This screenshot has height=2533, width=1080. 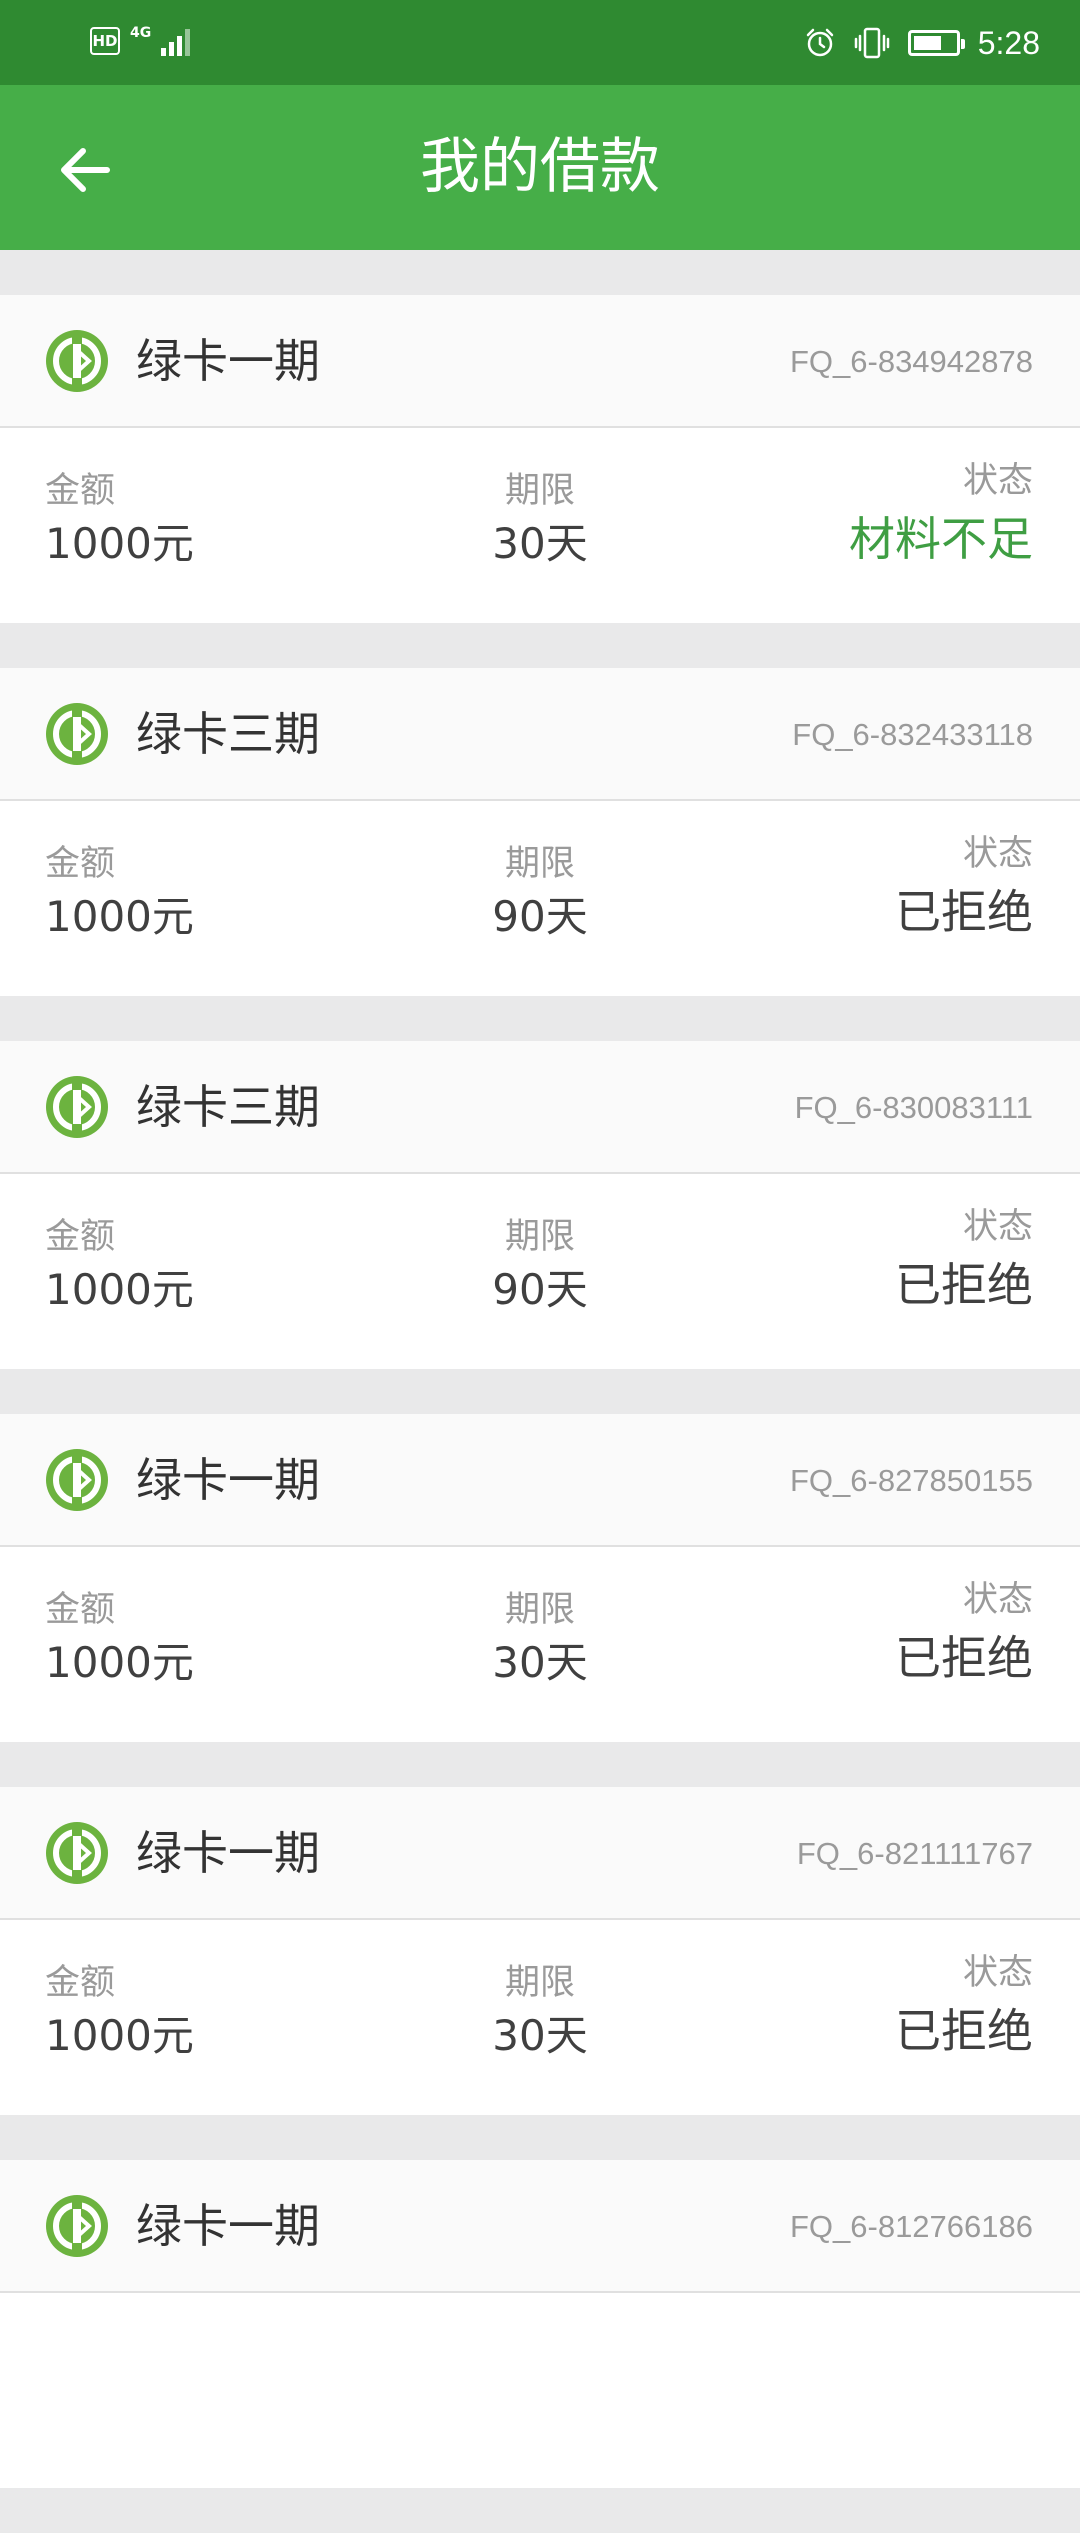 I want to click on status-left-group: HD 4G, so click(x=140, y=40).